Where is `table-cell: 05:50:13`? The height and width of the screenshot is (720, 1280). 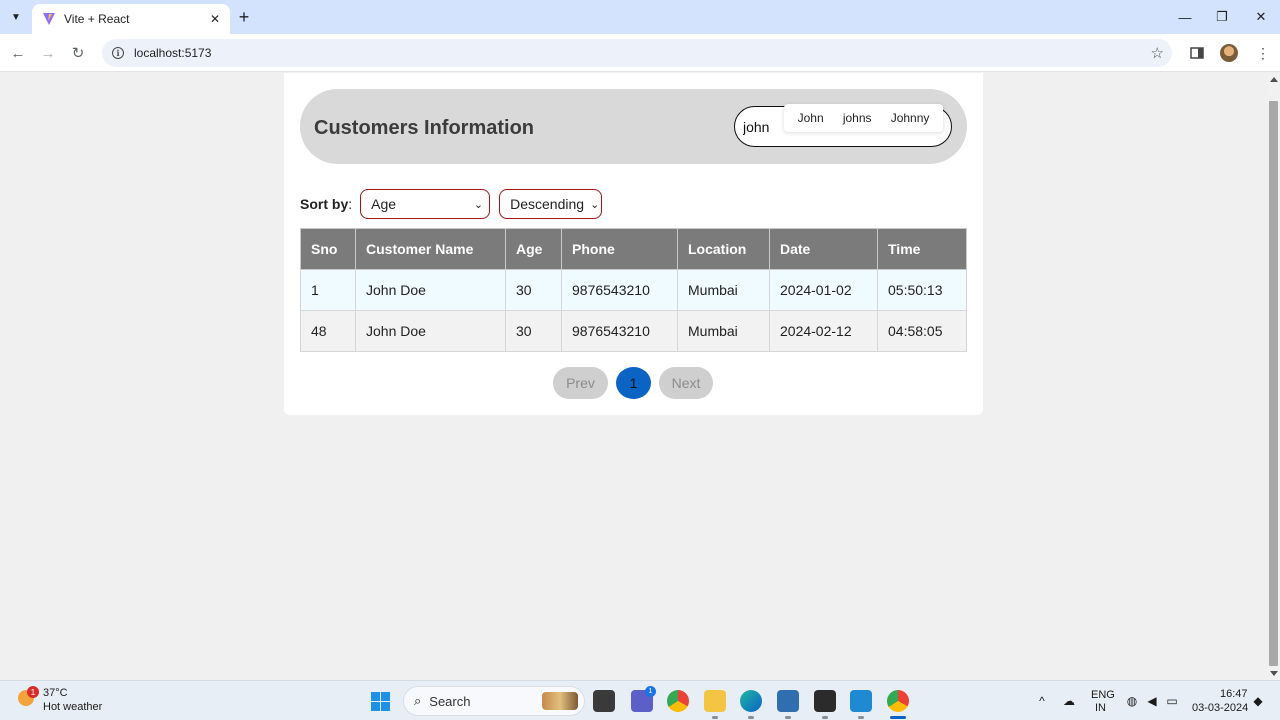 table-cell: 05:50:13 is located at coordinates (922, 290).